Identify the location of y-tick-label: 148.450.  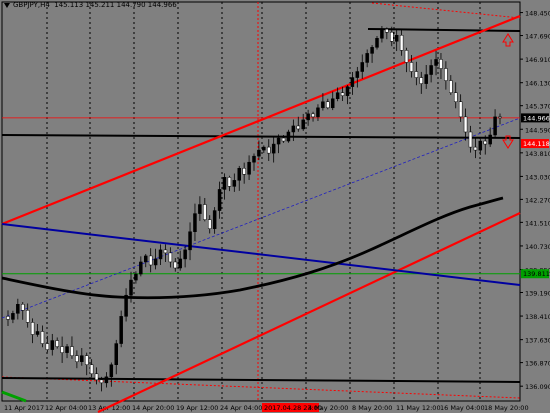
(537, 14).